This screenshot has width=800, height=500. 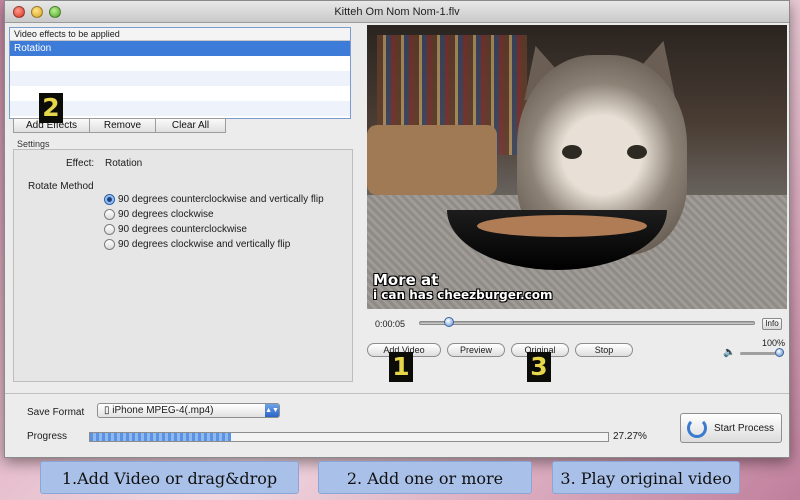 I want to click on video-frame-sofa, so click(x=432, y=160).